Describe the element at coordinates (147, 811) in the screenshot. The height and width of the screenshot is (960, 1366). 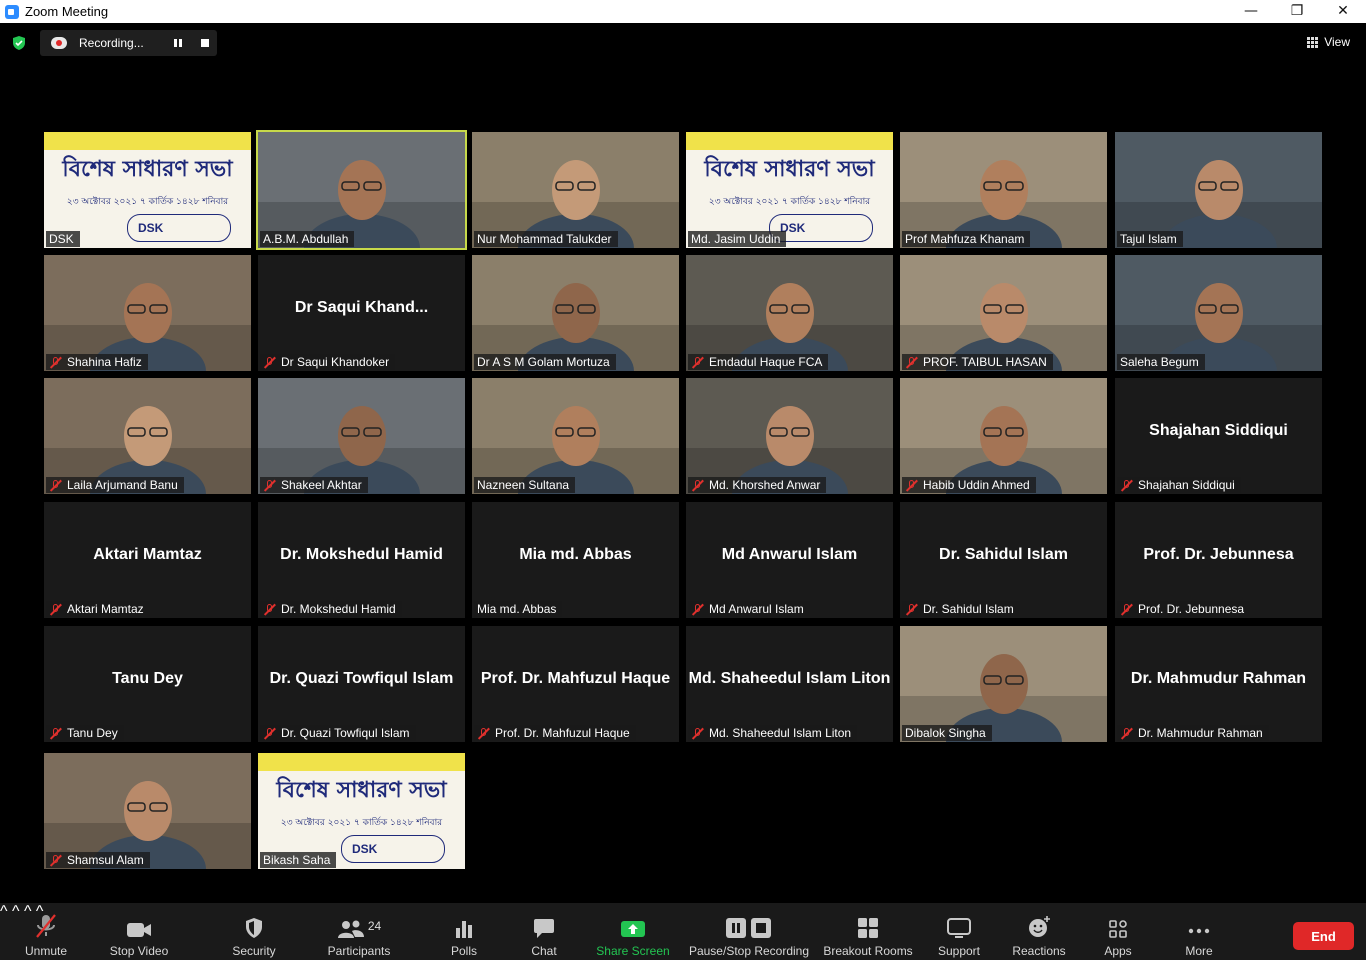
I see `participant-tile: Shamsul Alam` at that location.